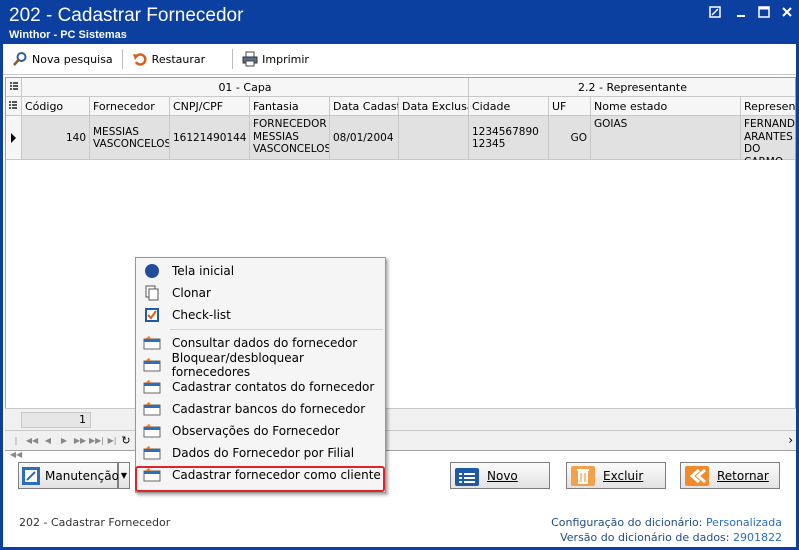 The height and width of the screenshot is (550, 799). I want to click on menu-separator, so click(276, 329).